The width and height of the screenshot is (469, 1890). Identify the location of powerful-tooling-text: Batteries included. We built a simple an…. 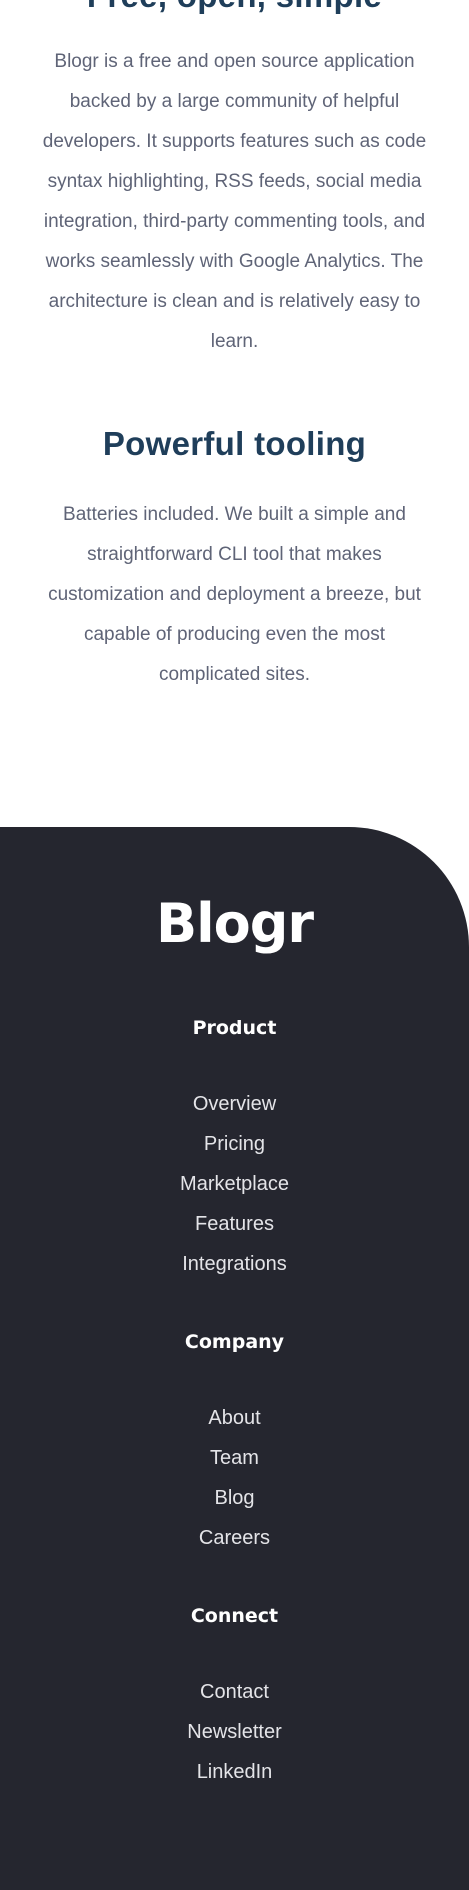
(234, 594).